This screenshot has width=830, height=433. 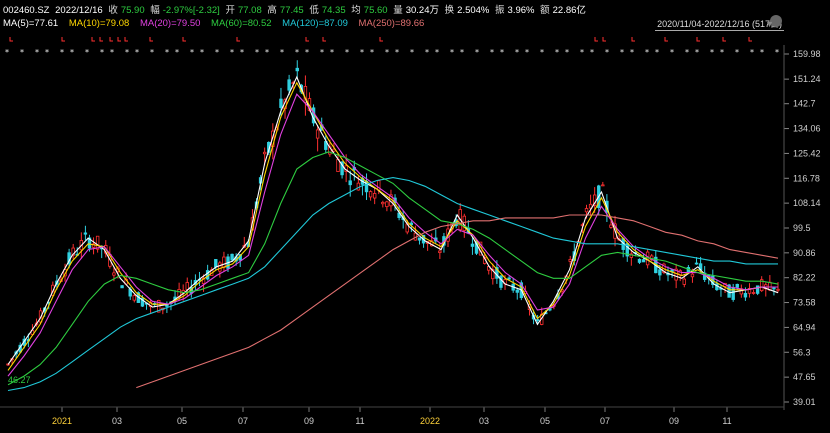 What do you see at coordinates (392, 416) in the screenshot?
I see `x-axis: 2021 03 05 07 09 11 2022 03 05 07 09 11` at bounding box center [392, 416].